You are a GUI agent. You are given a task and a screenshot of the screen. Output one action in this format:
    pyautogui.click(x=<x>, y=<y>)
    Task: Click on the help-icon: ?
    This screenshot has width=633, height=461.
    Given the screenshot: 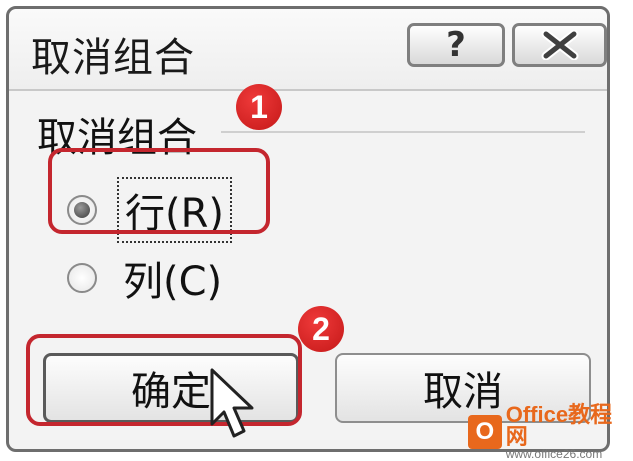 What is the action you would take?
    pyautogui.click(x=456, y=45)
    